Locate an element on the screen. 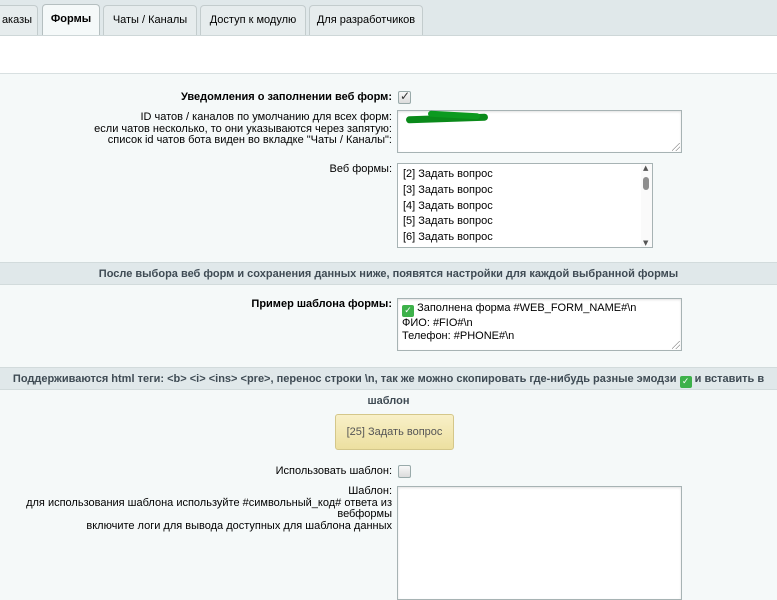 The image size is (777, 600). template-textarea is located at coordinates (539, 543).